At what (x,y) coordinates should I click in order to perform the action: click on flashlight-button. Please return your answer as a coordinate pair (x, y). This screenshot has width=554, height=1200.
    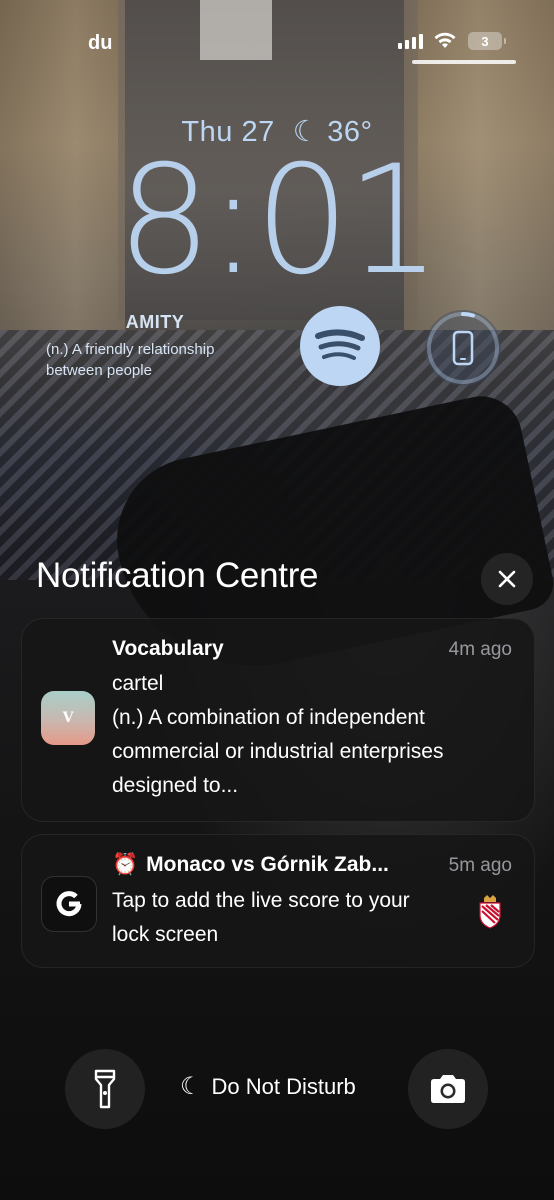
    Looking at the image, I should click on (105, 1089).